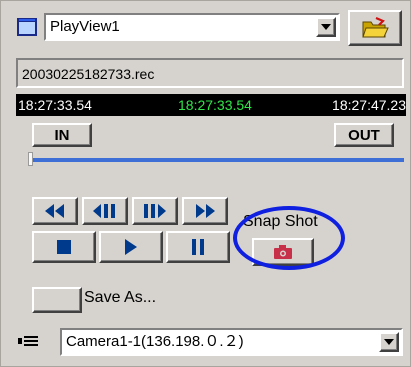 The height and width of the screenshot is (367, 411). I want to click on camera-select-dropdown-button, so click(389, 342).